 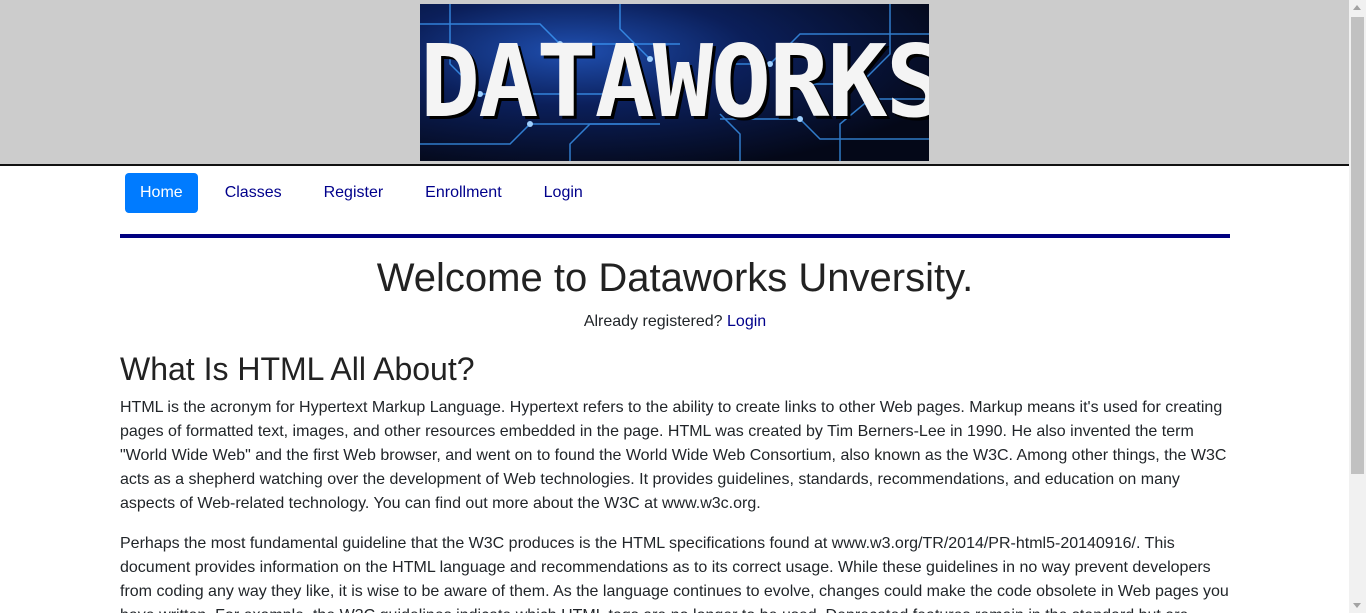 I want to click on already-registered-line: Already registered? Login, so click(x=675, y=322).